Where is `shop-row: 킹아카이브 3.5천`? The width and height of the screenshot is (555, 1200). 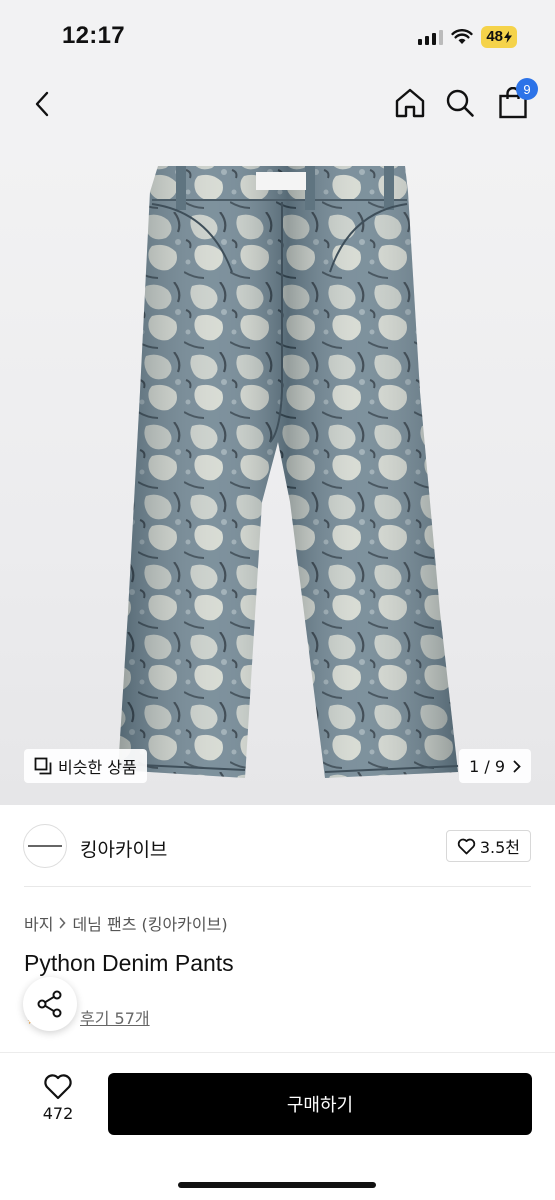
shop-row: 킹아카이브 3.5천 is located at coordinates (277, 846).